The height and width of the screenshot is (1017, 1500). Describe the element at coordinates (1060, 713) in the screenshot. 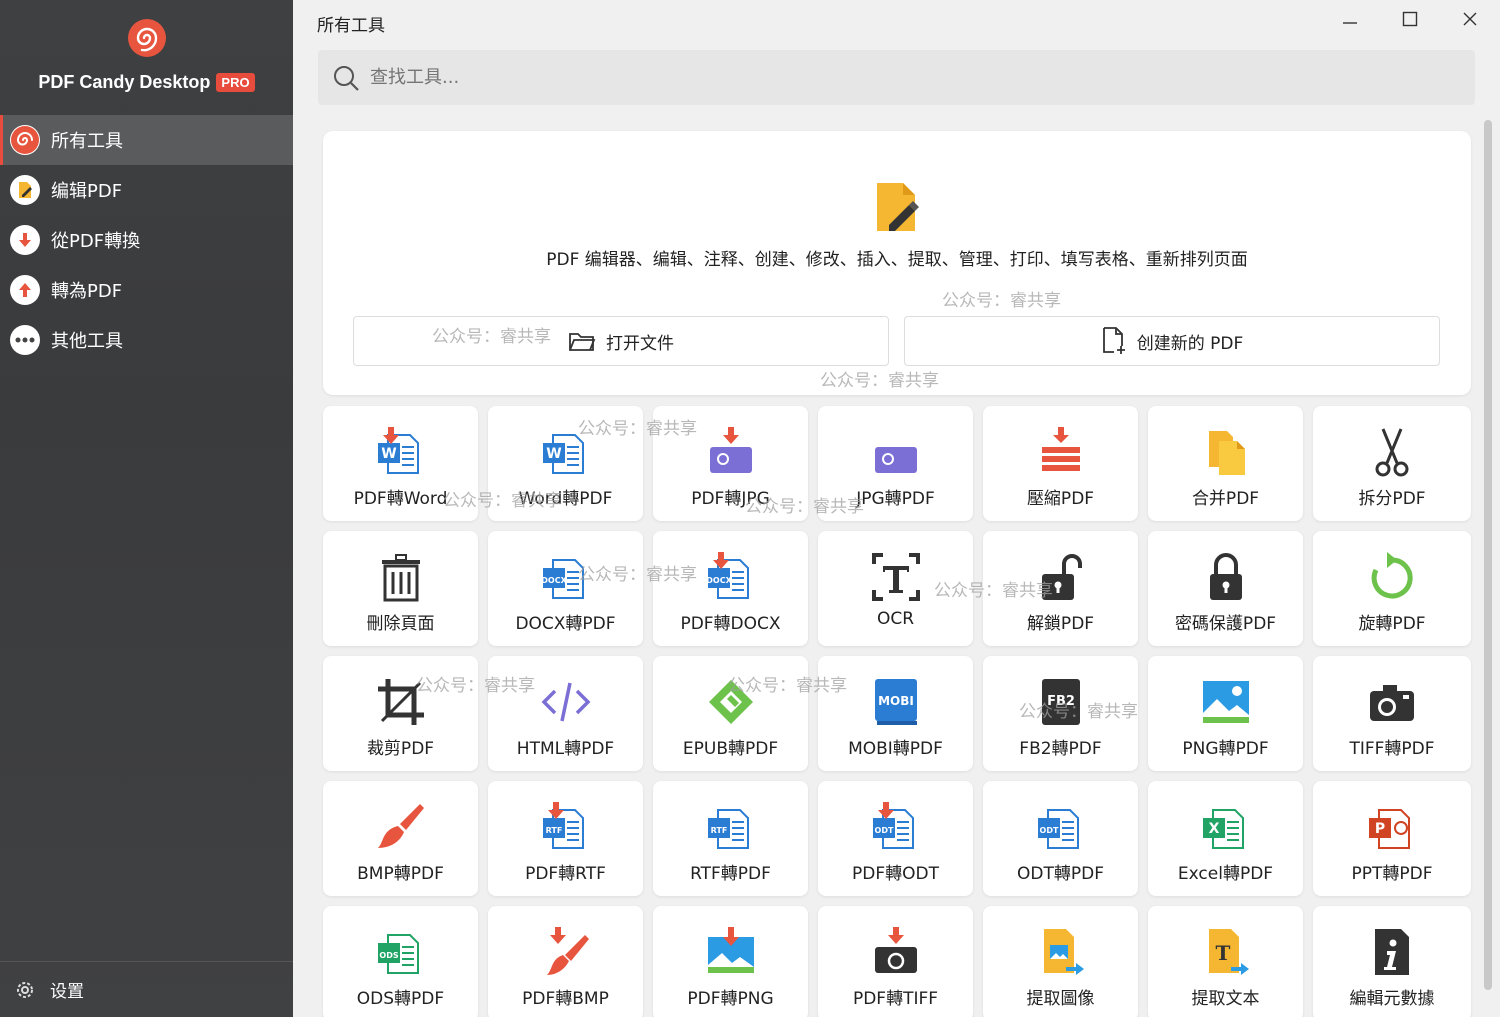

I see `tool-tile-fb2: FB2 FB2轉PDF` at that location.